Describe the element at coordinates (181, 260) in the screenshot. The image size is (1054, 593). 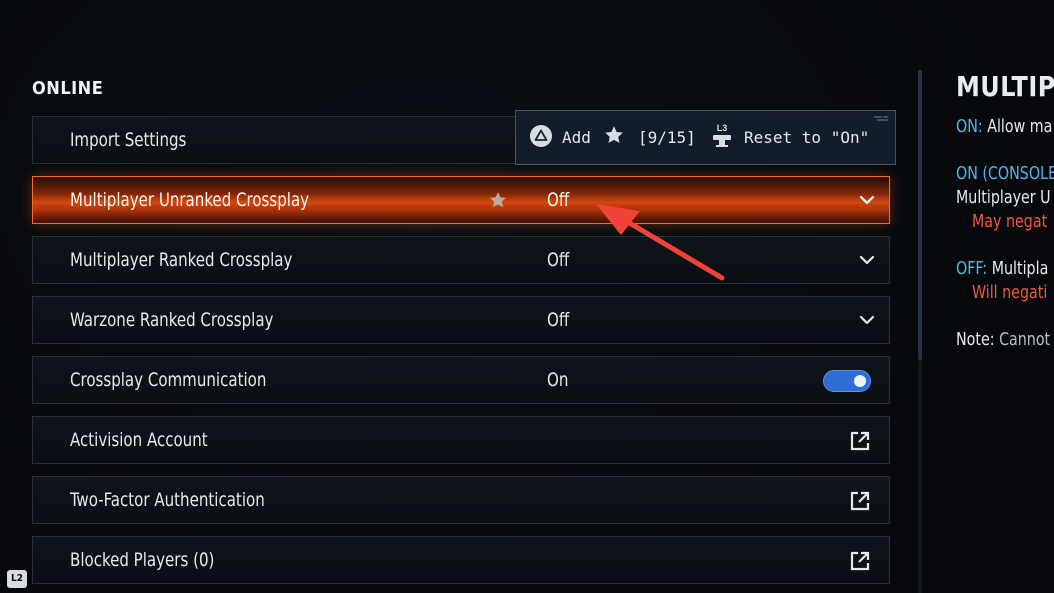
I see `row-label: Multiplayer Ranked Crossplay` at that location.